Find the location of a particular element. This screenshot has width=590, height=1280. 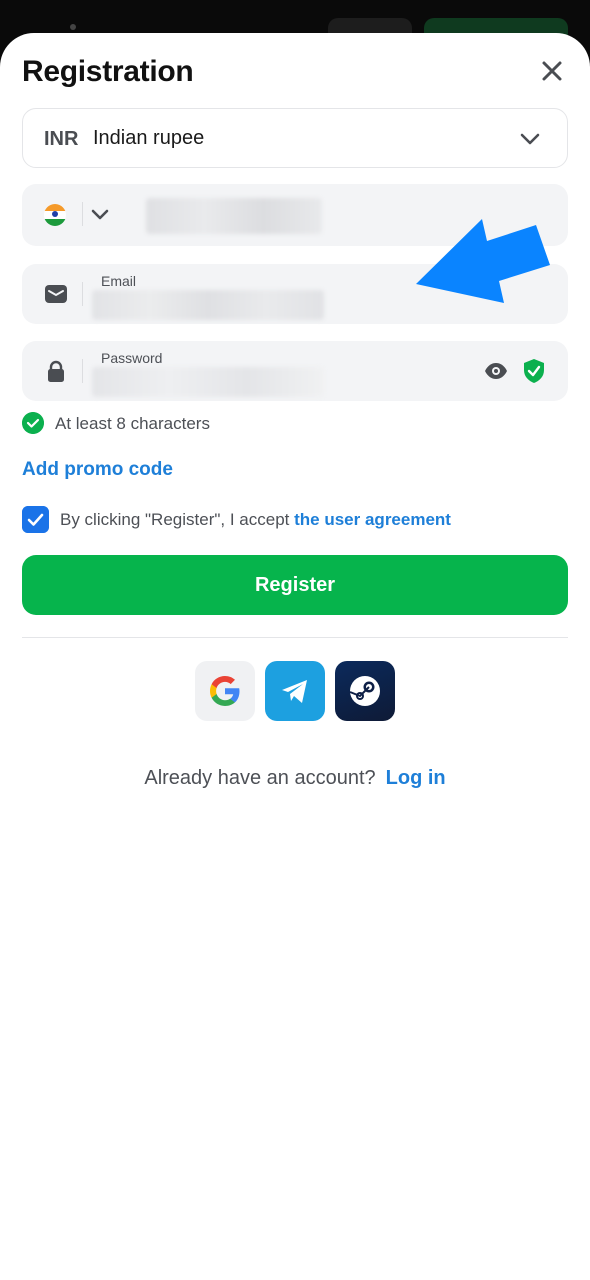

separator is located at coordinates (295, 637).